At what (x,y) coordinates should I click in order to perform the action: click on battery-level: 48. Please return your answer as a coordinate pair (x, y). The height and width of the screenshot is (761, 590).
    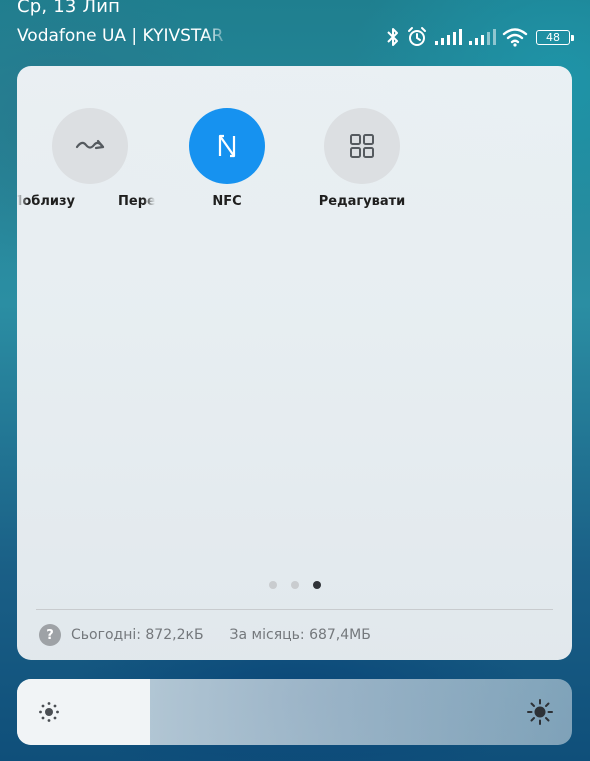
    Looking at the image, I should click on (553, 37).